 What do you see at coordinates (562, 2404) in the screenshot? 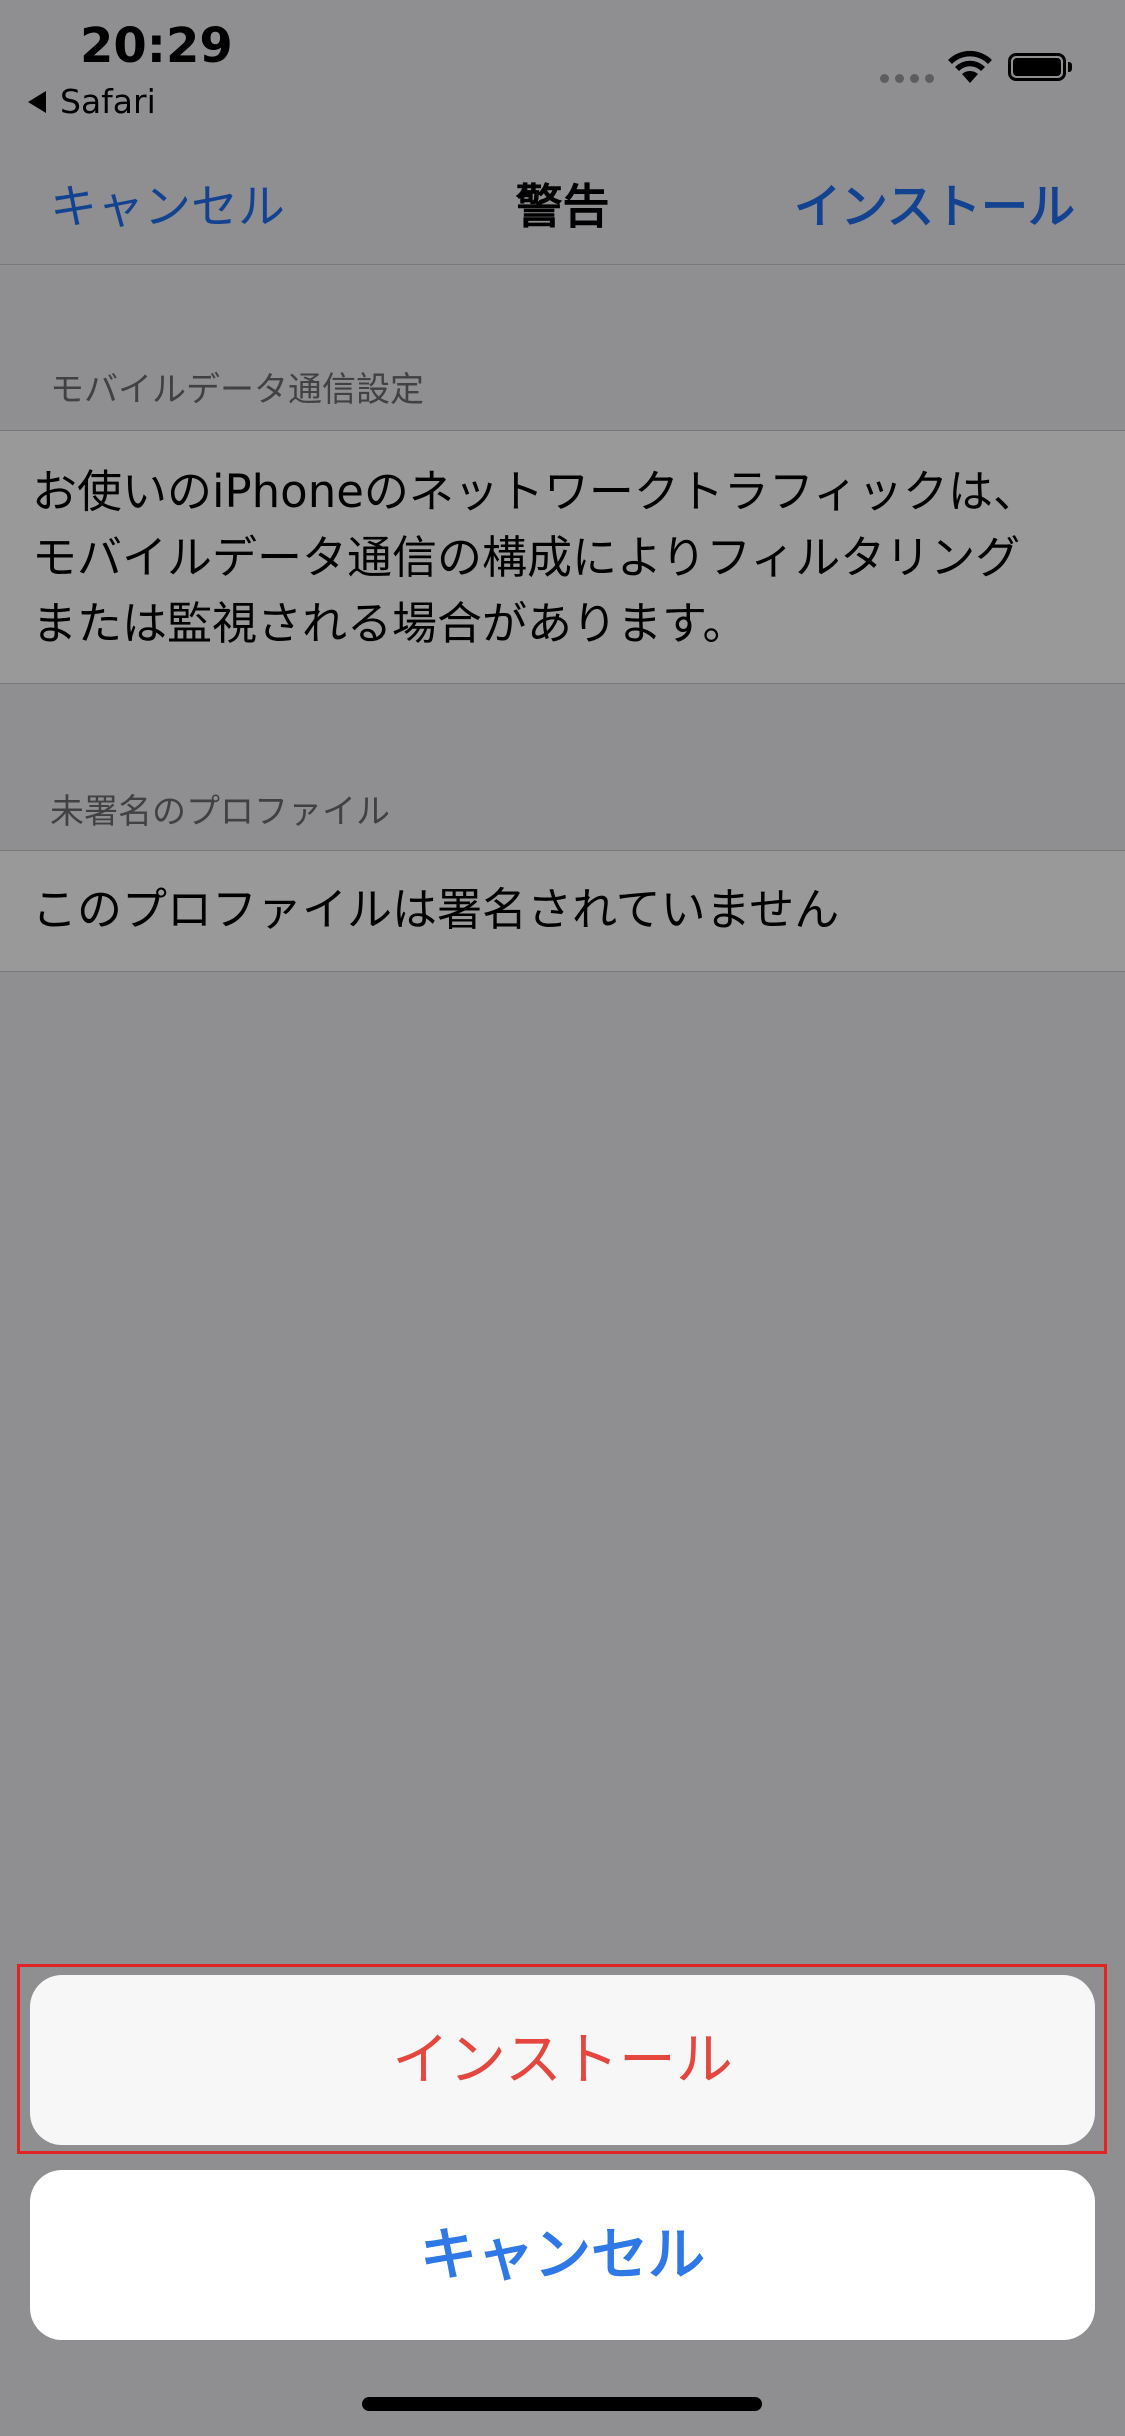
I see `home-indicator` at bounding box center [562, 2404].